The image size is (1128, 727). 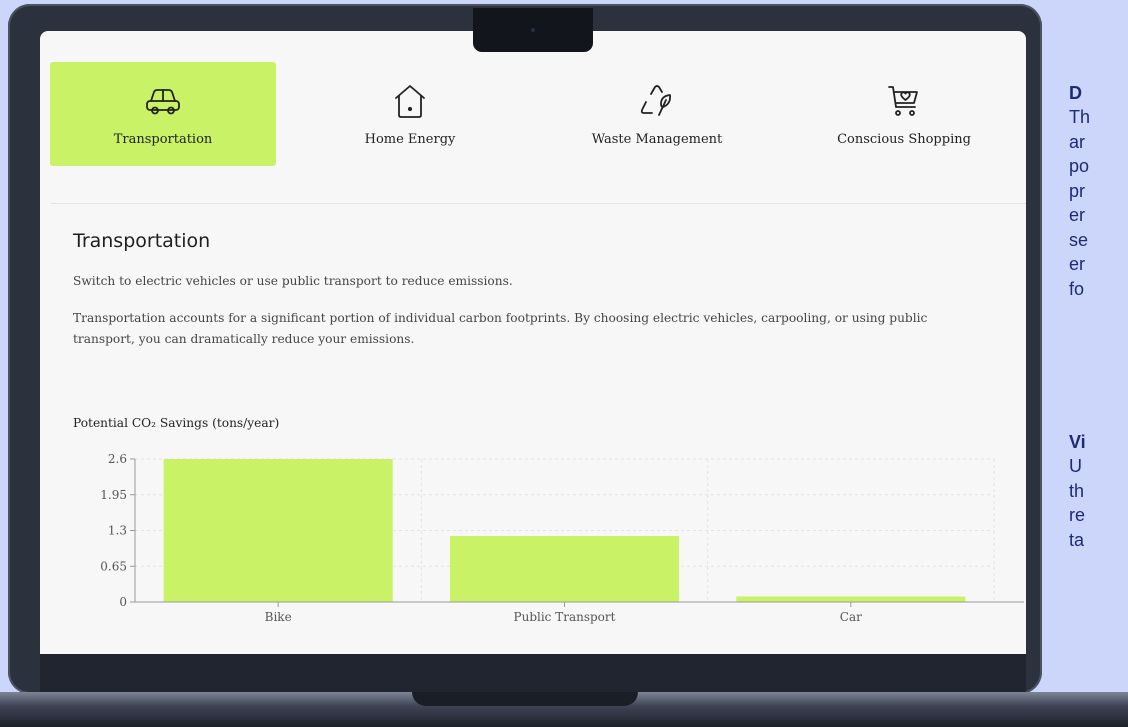 I want to click on side-text-line: Th, so click(x=1080, y=117).